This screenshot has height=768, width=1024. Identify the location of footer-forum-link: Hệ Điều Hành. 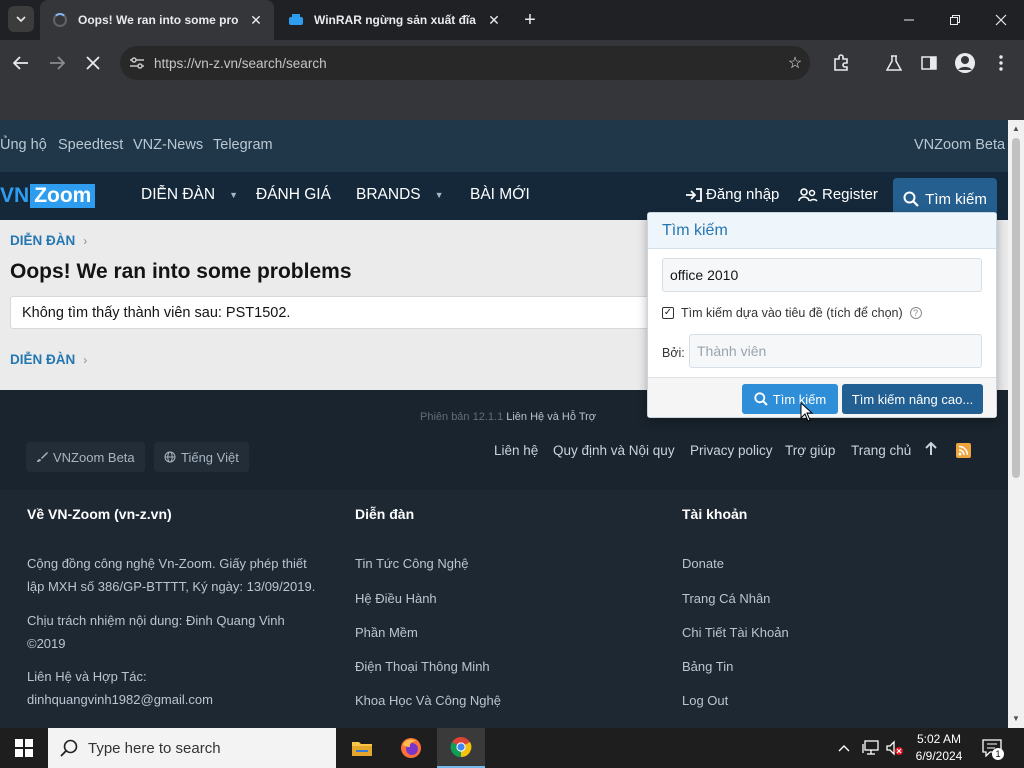
(396, 598).